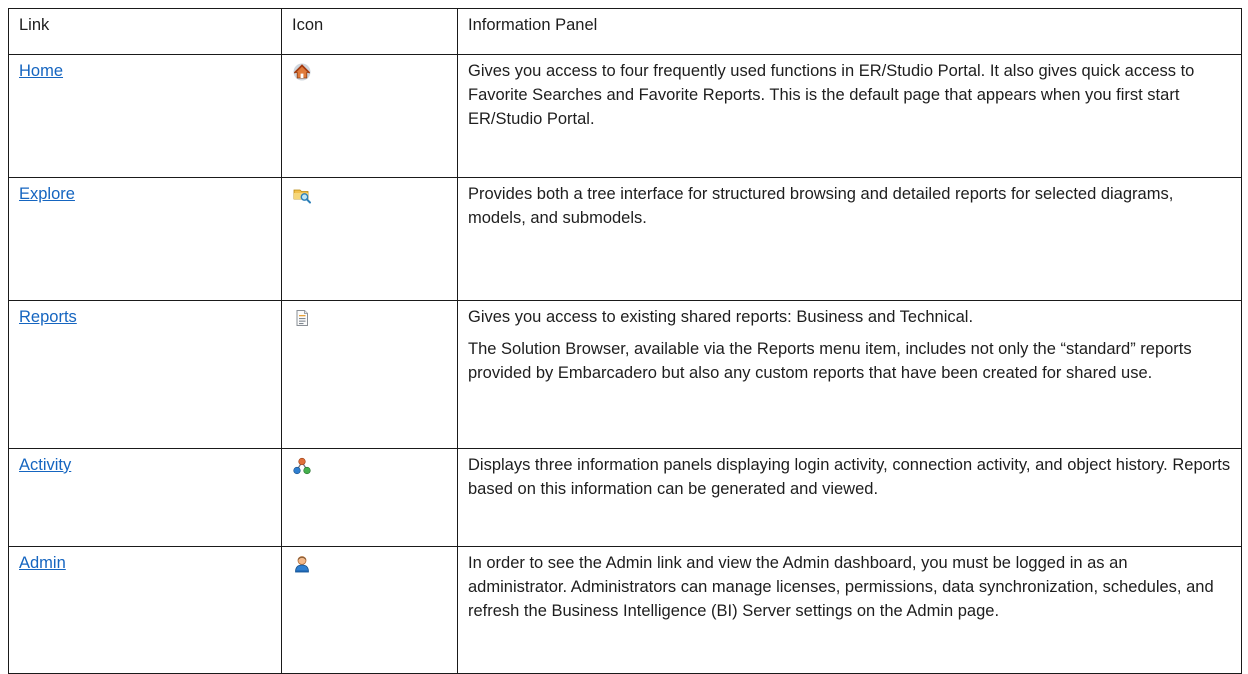 The width and height of the screenshot is (1248, 674). I want to click on header-information-panel: Information Panel, so click(849, 31).